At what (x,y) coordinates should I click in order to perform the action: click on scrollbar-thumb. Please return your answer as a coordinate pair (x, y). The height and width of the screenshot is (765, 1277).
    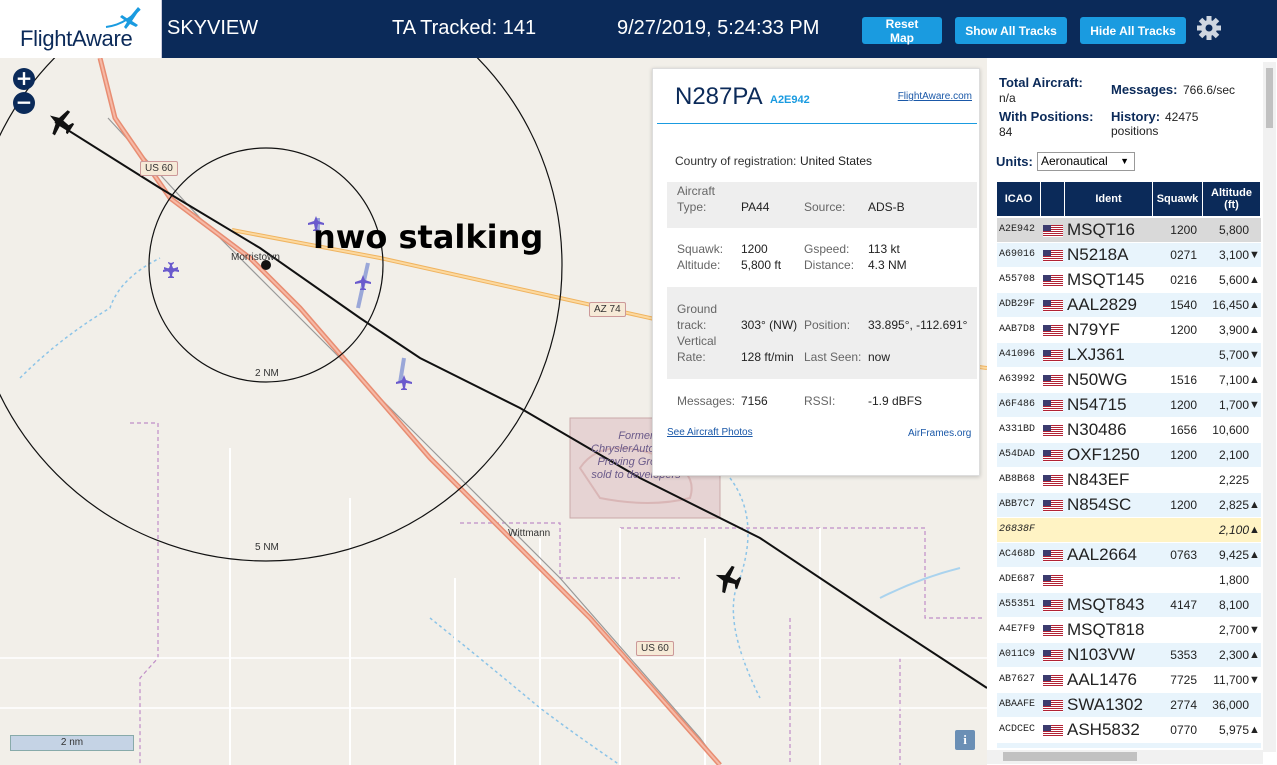
    Looking at the image, I should click on (1269, 98).